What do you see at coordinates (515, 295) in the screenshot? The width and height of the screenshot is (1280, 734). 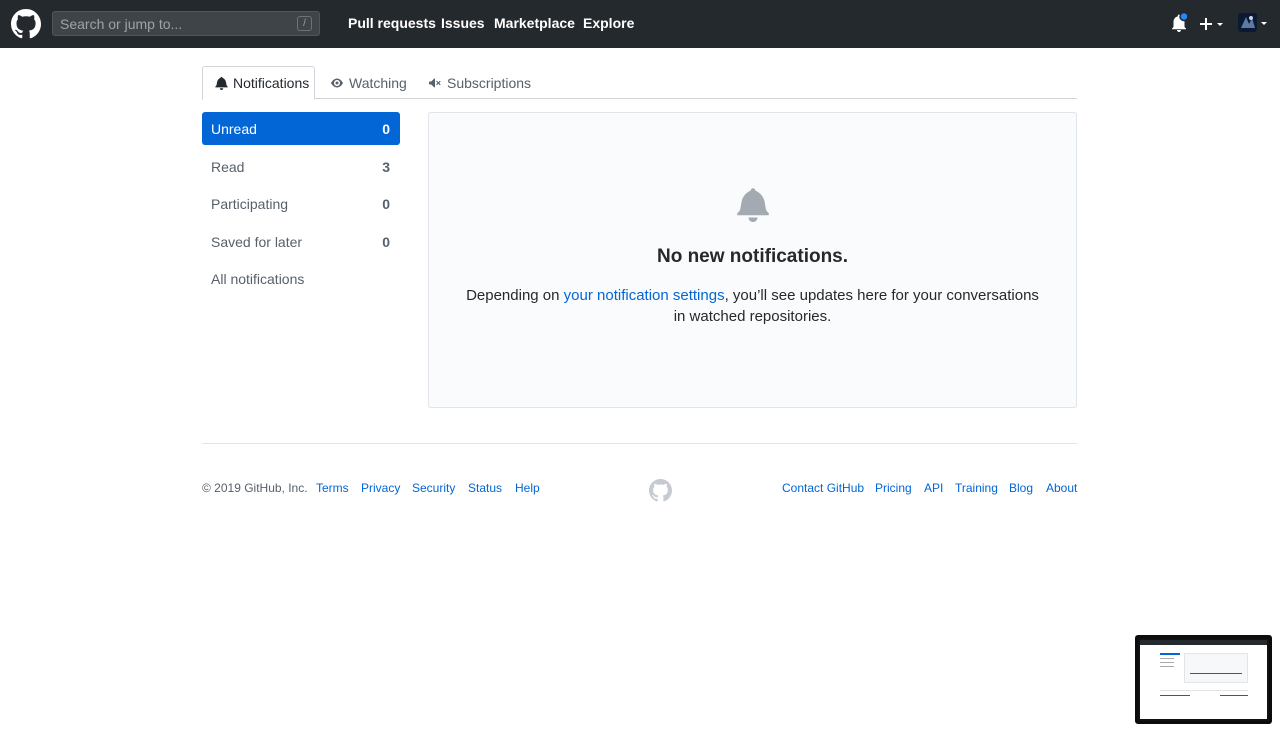 I see `desc-before: Depending on` at bounding box center [515, 295].